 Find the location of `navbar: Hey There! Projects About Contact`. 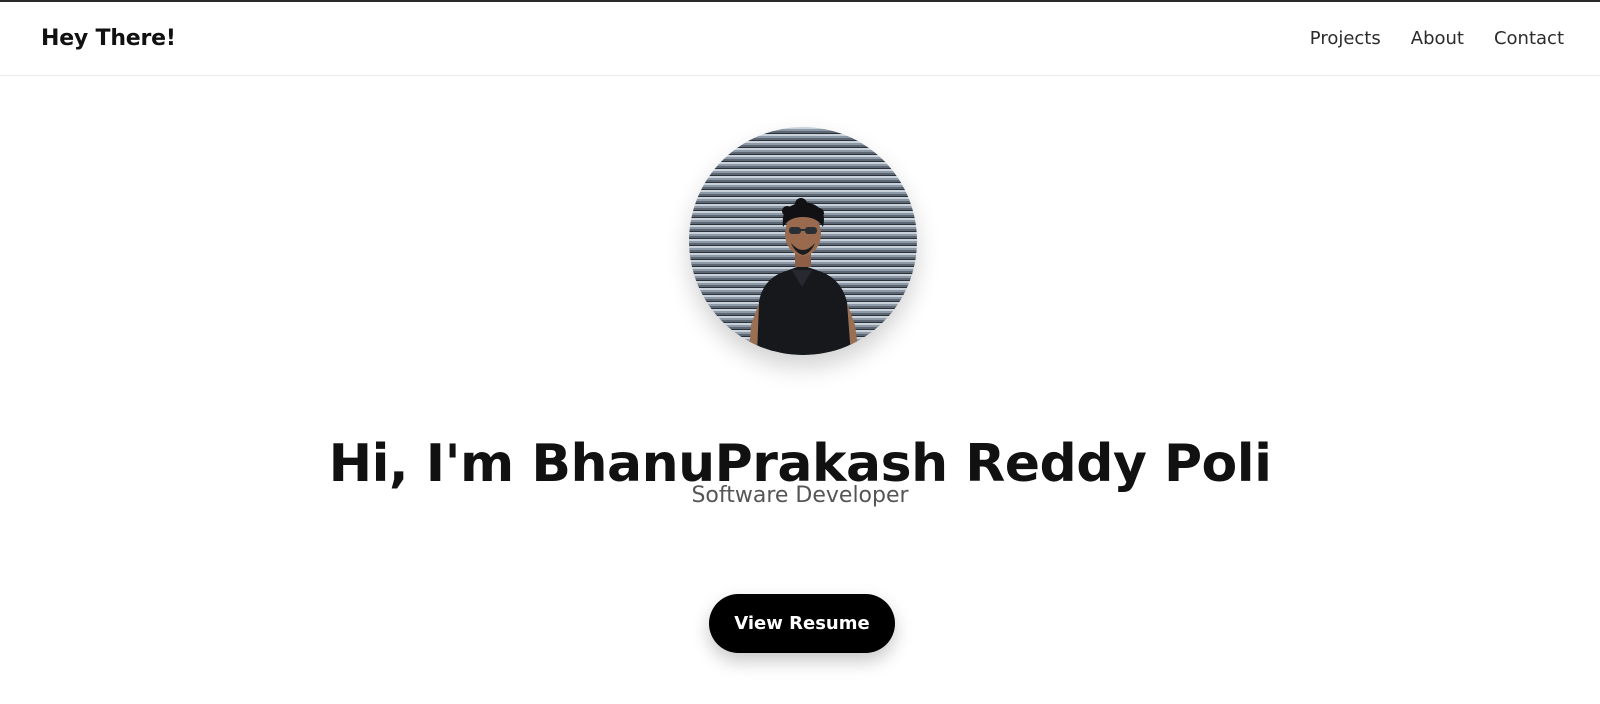

navbar: Hey There! Projects About Contact is located at coordinates (800, 39).